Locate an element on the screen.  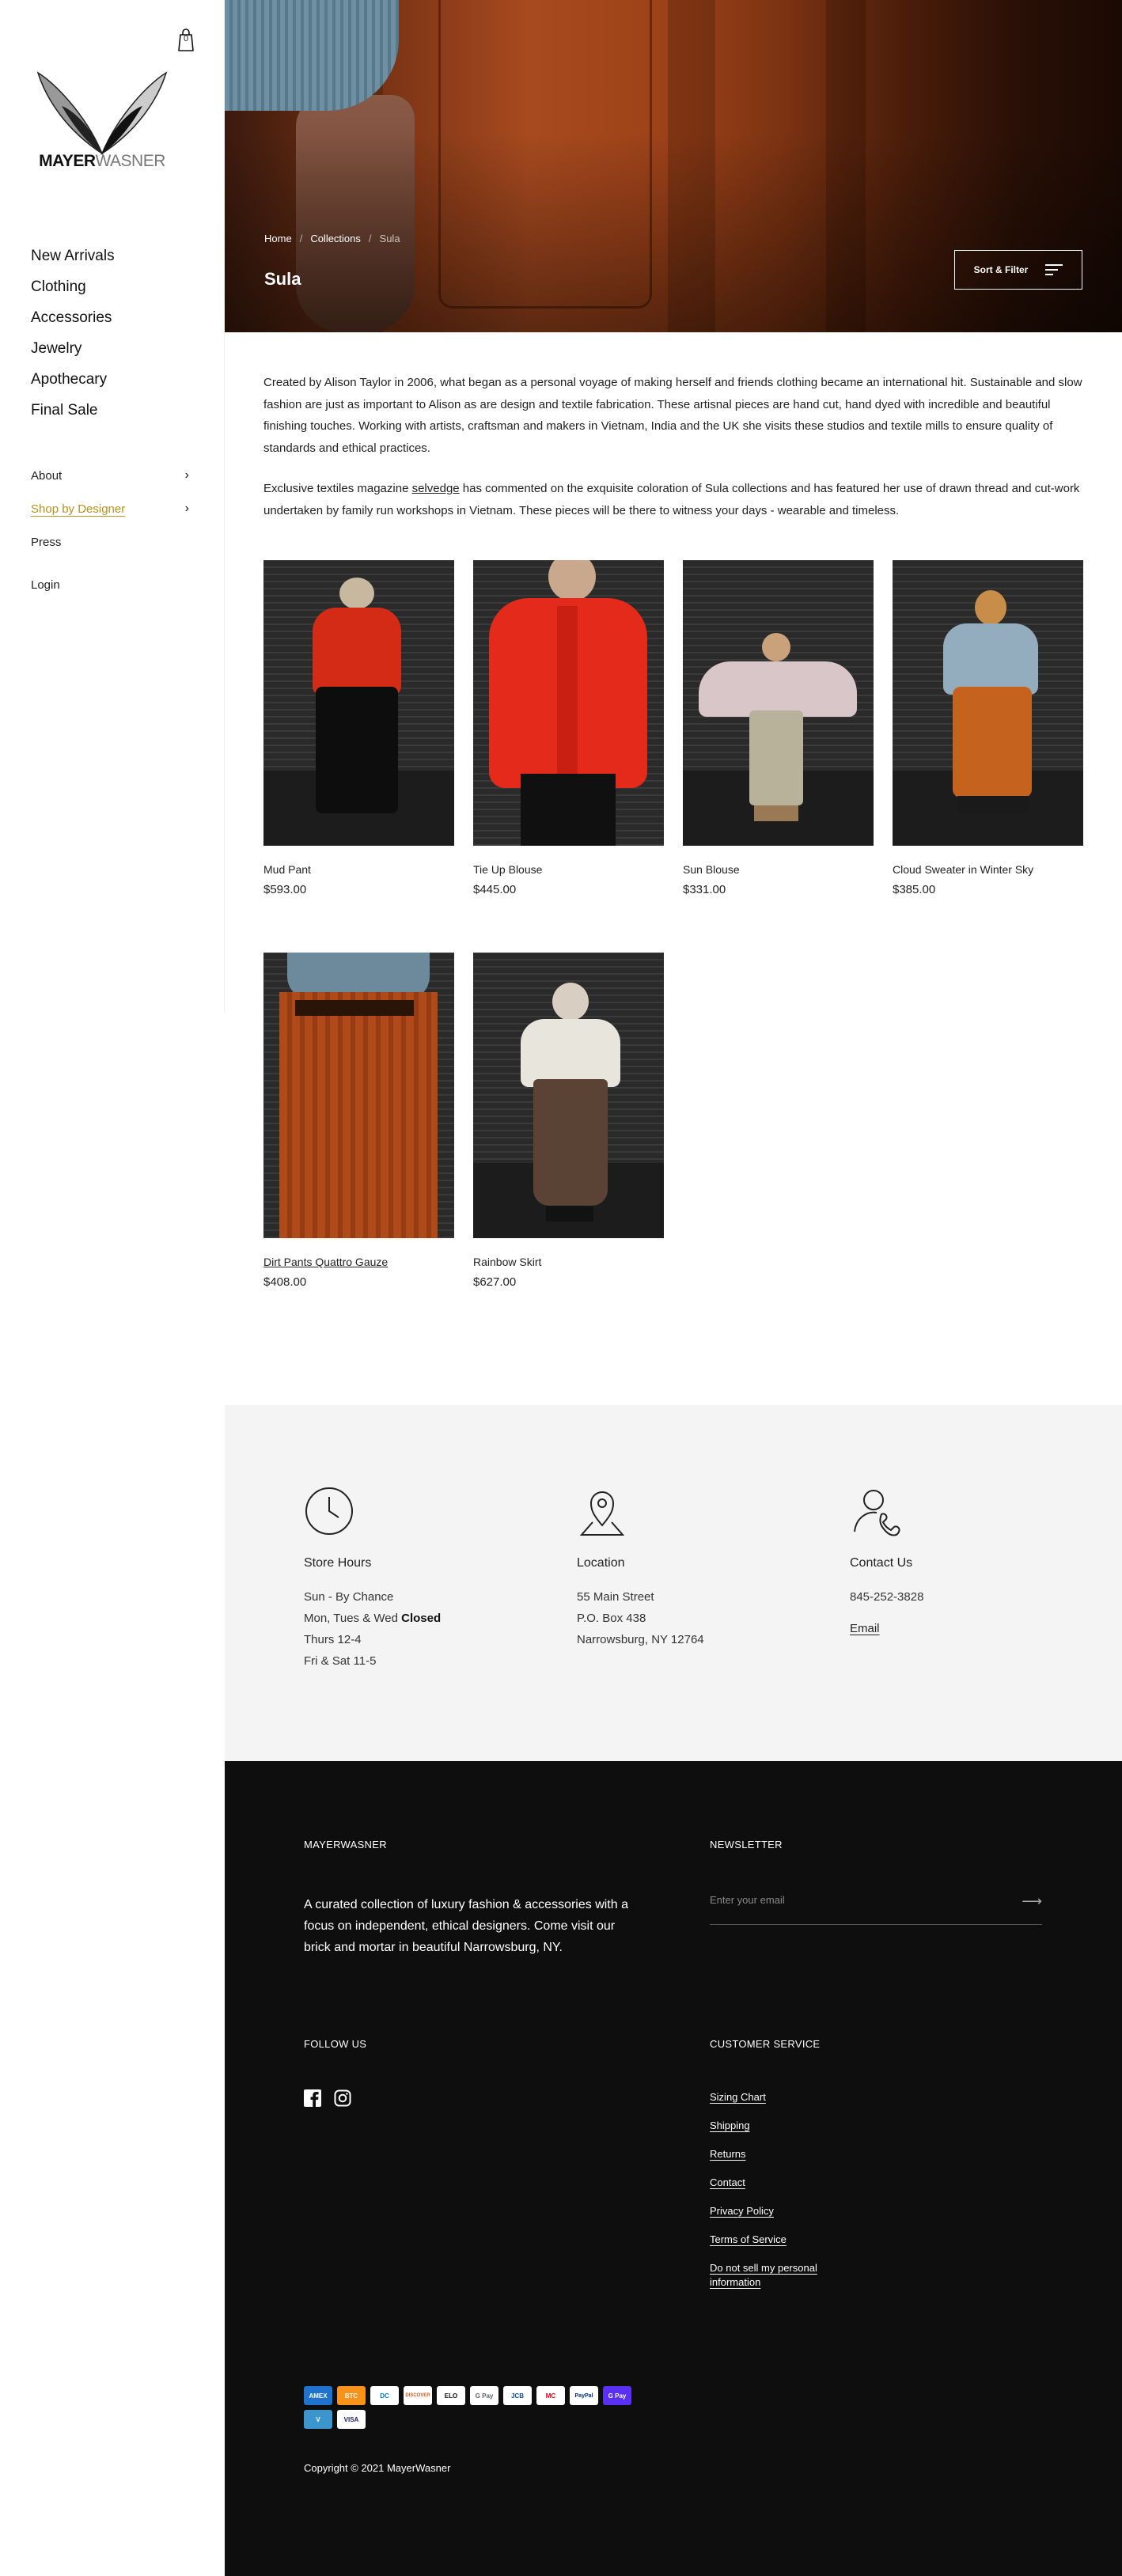
link-returns: Returns is located at coordinates (777, 2154).